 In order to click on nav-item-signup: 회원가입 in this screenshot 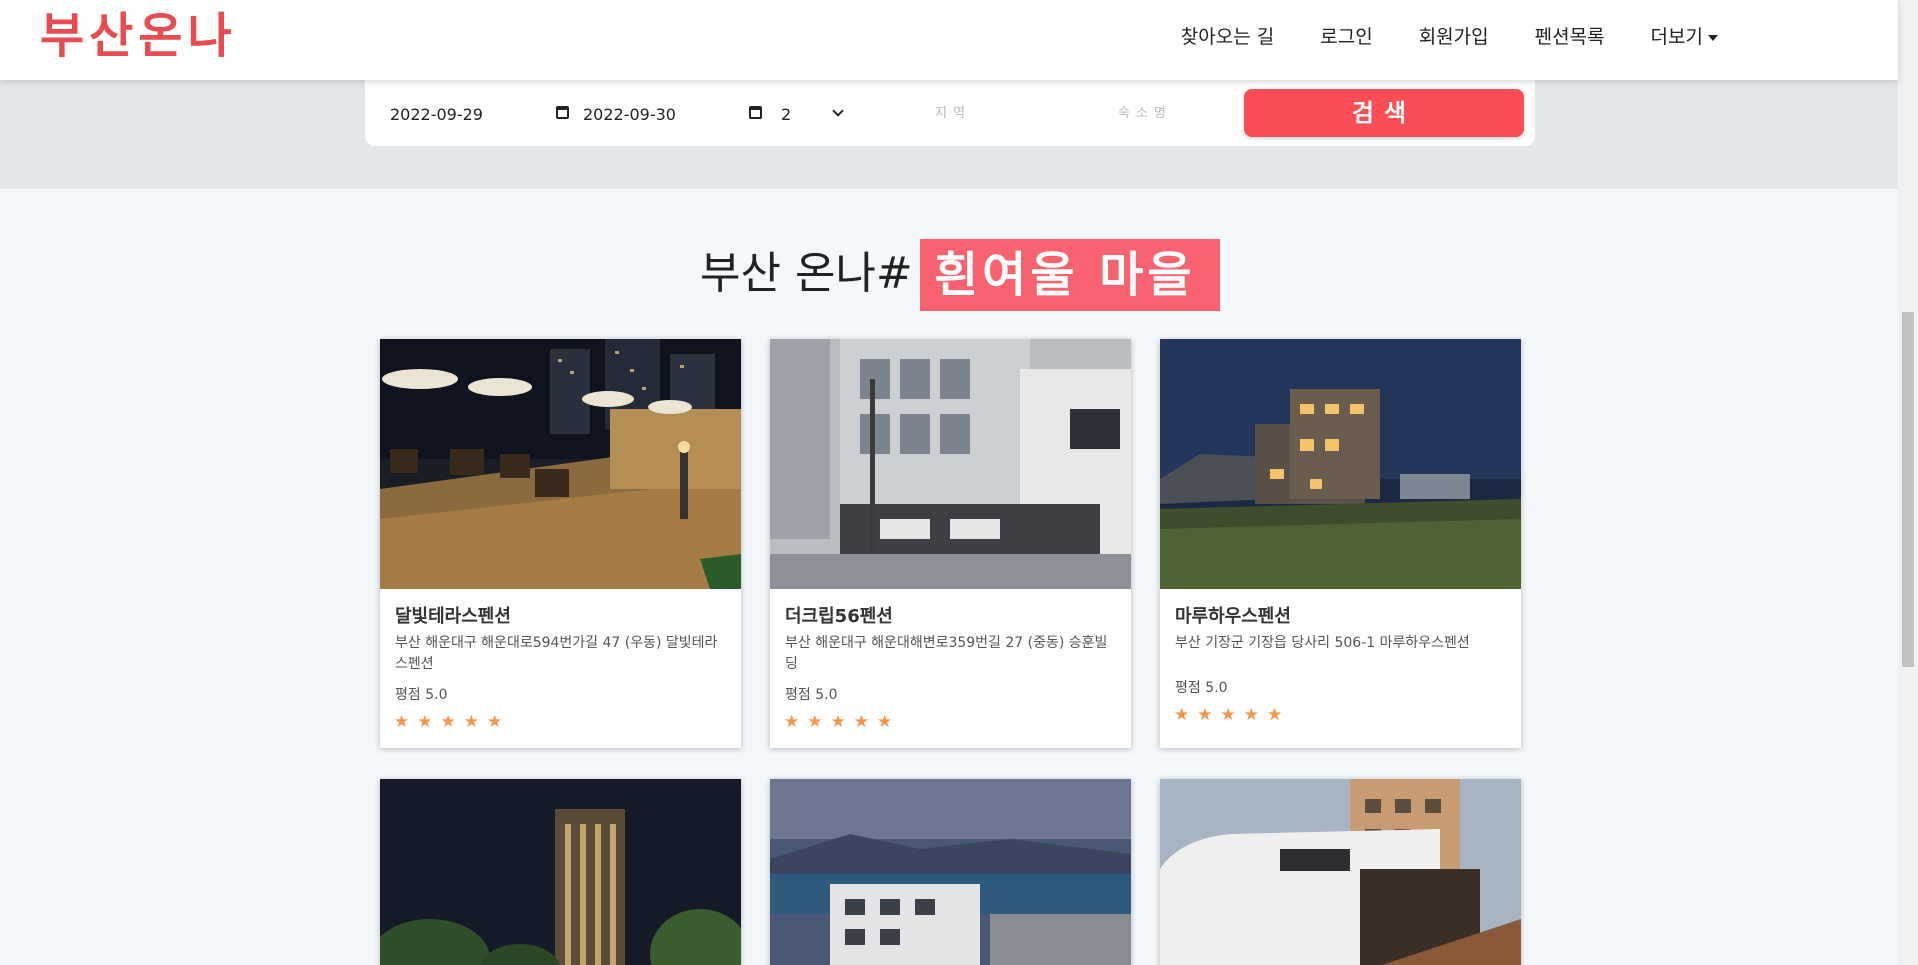, I will do `click(1454, 37)`.